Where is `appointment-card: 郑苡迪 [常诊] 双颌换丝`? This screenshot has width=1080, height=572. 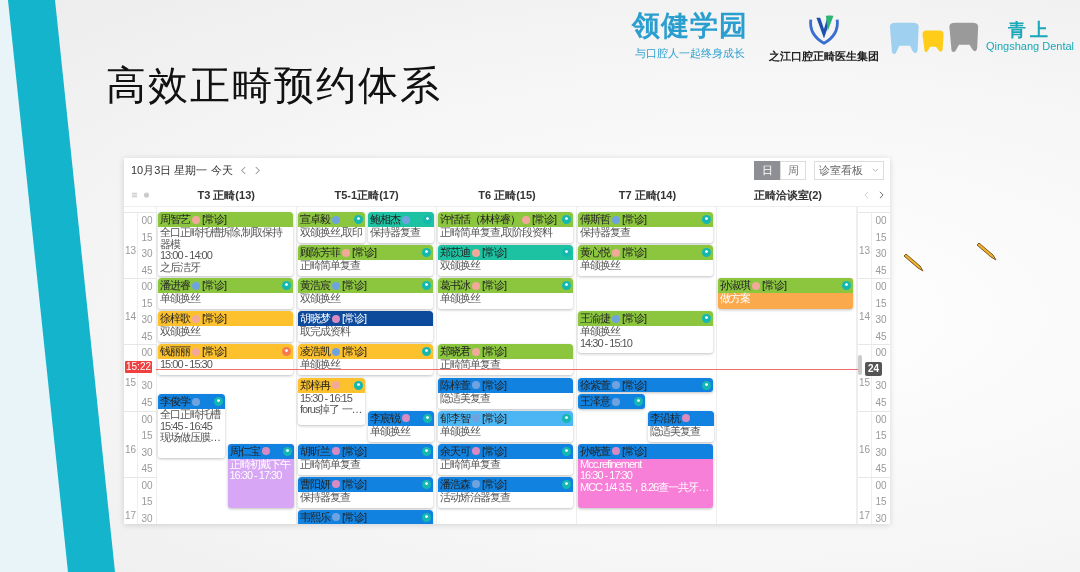 appointment-card: 郑苡迪 [常诊] 双颌换丝 is located at coordinates (505, 261).